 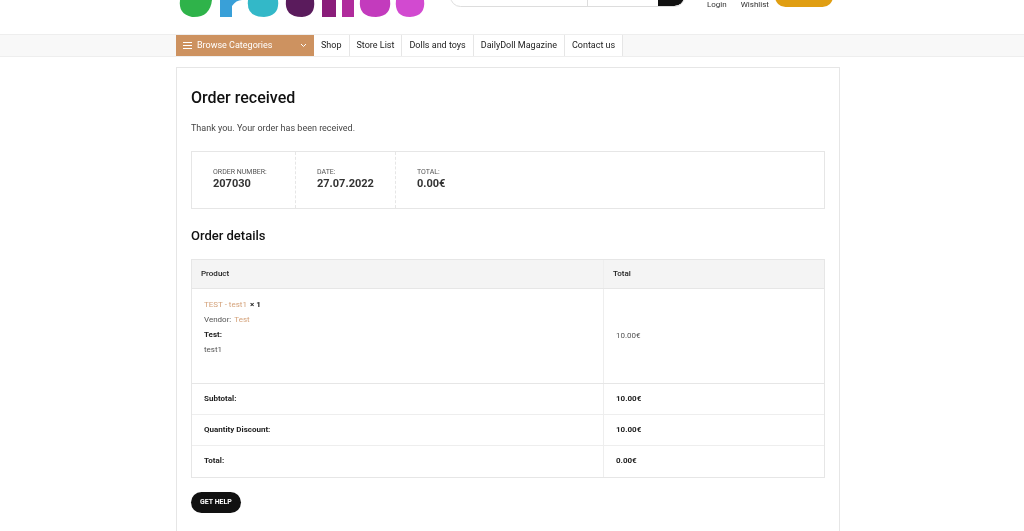 I want to click on nav-link: Store List, so click(x=376, y=45).